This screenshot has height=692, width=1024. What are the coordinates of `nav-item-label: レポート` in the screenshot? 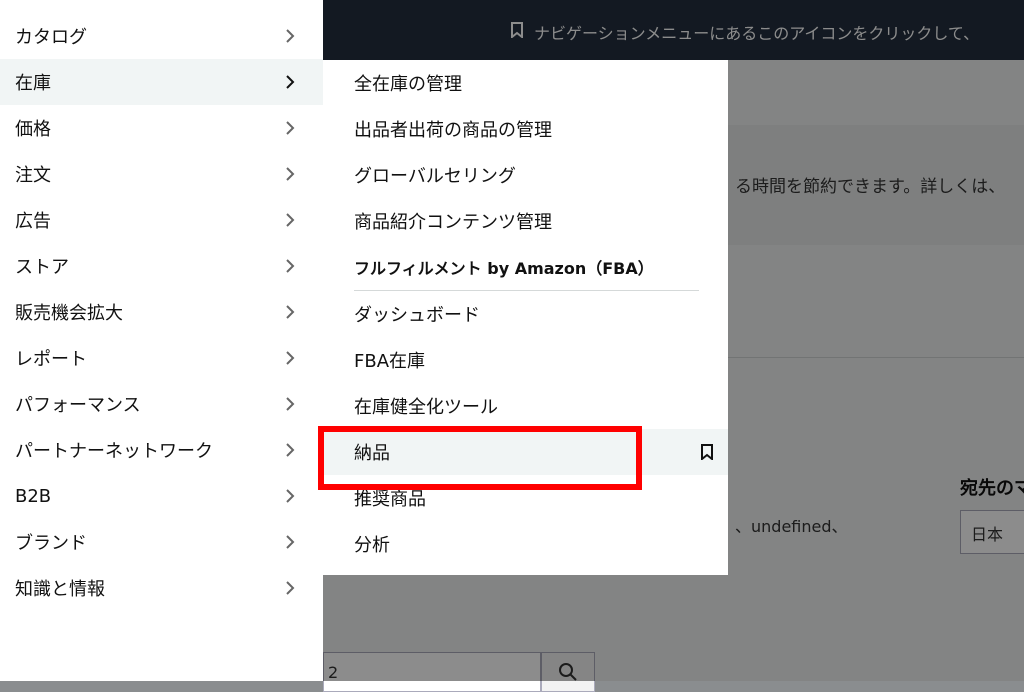 It's located at (51, 359).